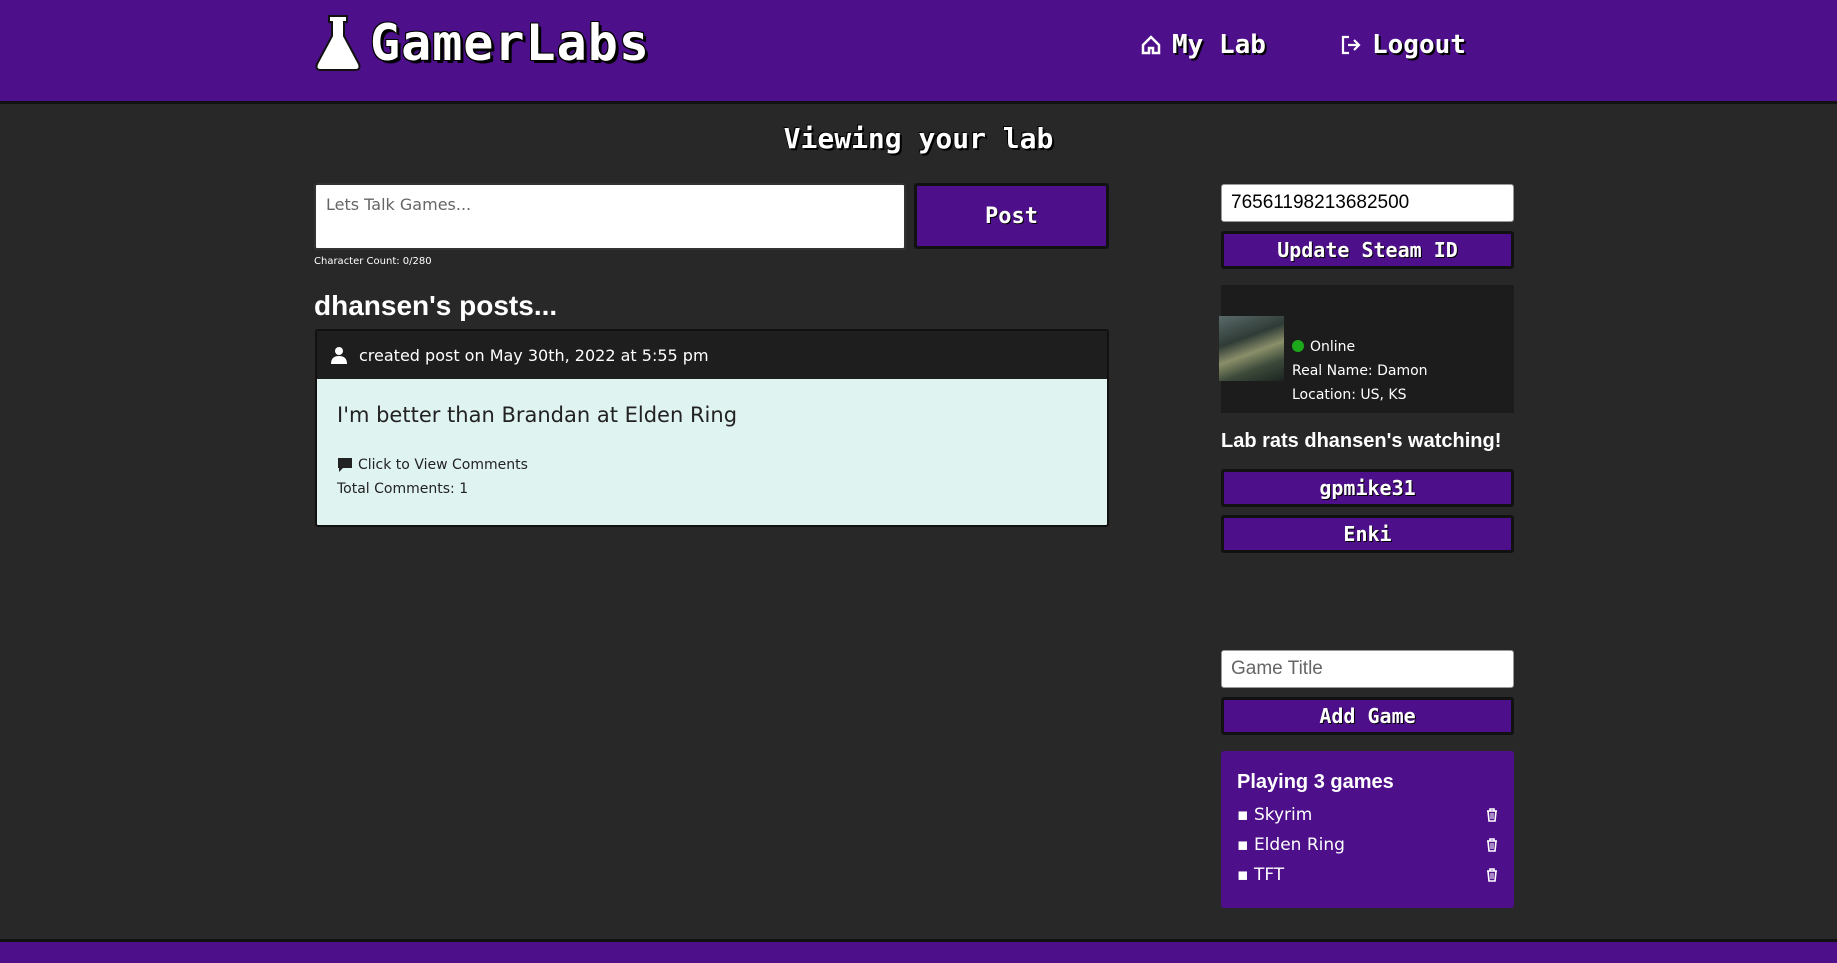 Image resolution: width=1837 pixels, height=963 pixels. What do you see at coordinates (1367, 250) in the screenshot?
I see `update-steam-id-button: Update Steam ID` at bounding box center [1367, 250].